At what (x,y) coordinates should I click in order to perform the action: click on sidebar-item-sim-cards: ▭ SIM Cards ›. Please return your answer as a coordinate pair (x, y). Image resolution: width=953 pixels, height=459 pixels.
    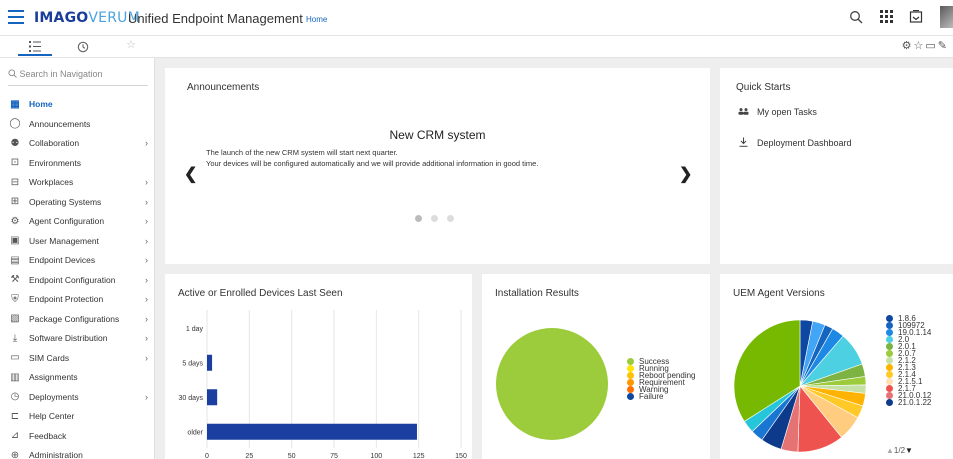
    Looking at the image, I should click on (78, 358).